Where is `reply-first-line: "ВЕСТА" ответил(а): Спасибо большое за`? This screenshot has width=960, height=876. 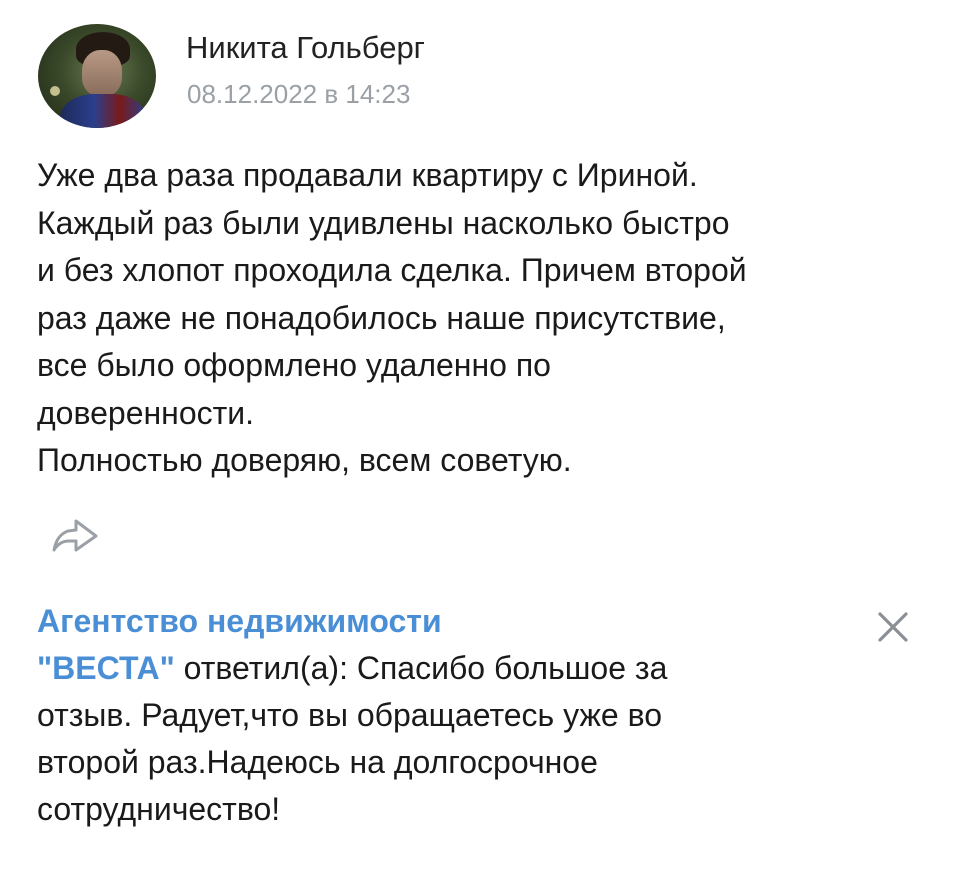 reply-first-line: "ВЕСТА" ответил(а): Спасибо большое за is located at coordinates (447, 668).